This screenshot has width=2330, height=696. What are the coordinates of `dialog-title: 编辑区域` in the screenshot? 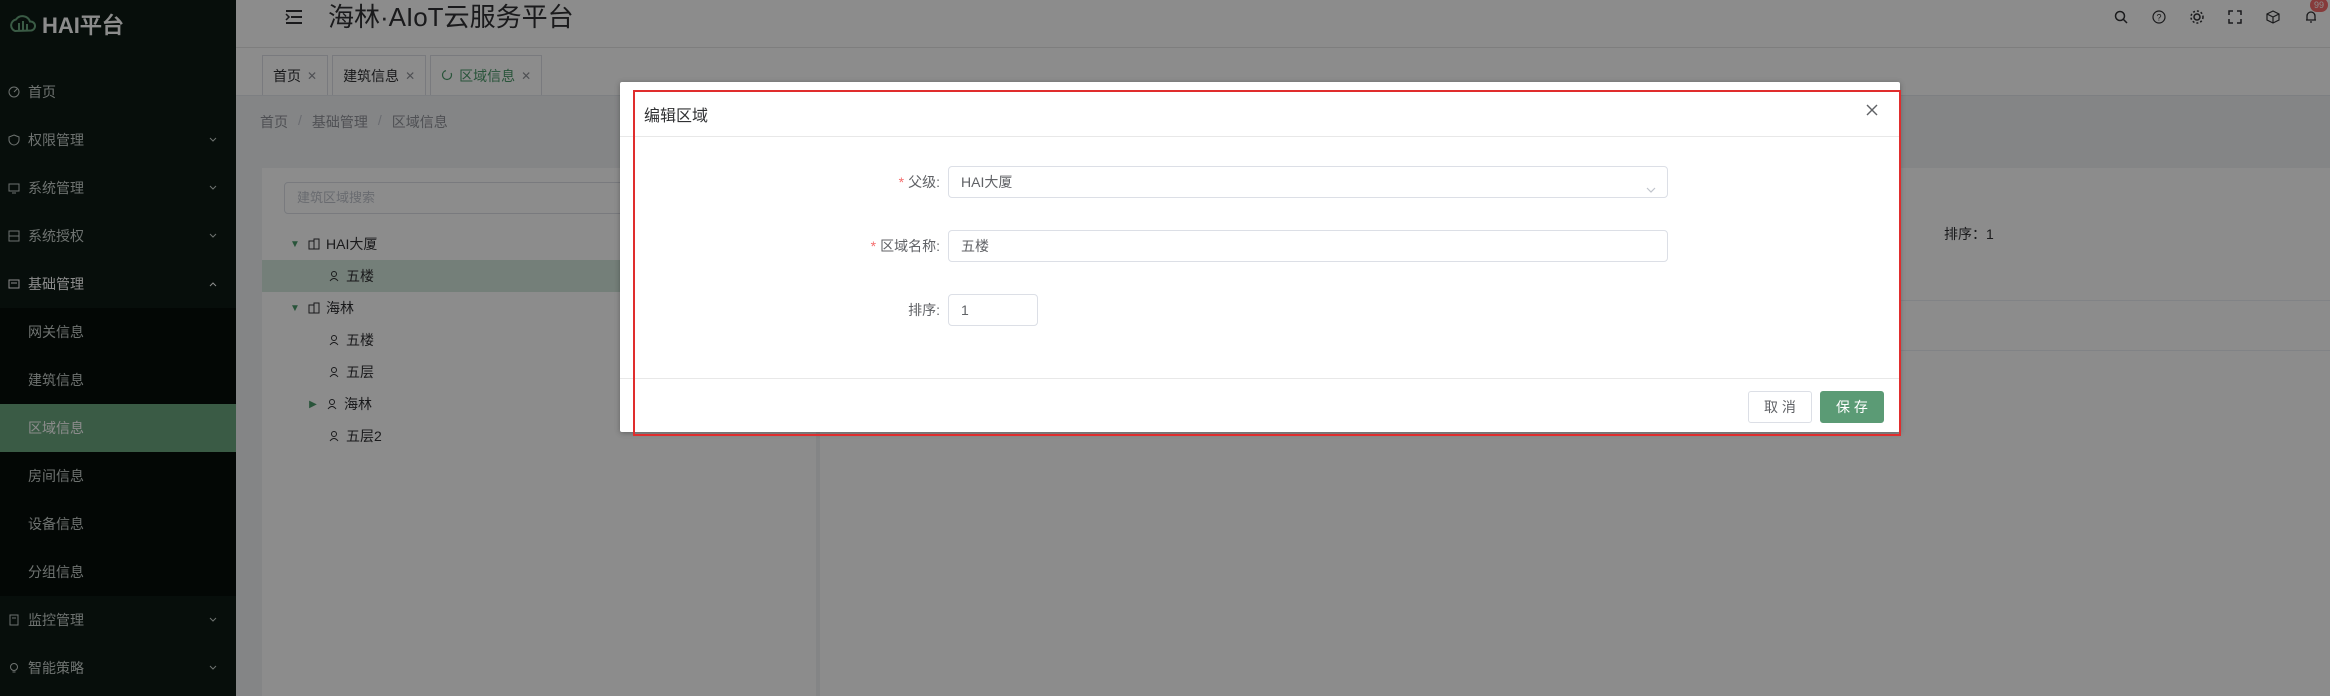 It's located at (676, 116).